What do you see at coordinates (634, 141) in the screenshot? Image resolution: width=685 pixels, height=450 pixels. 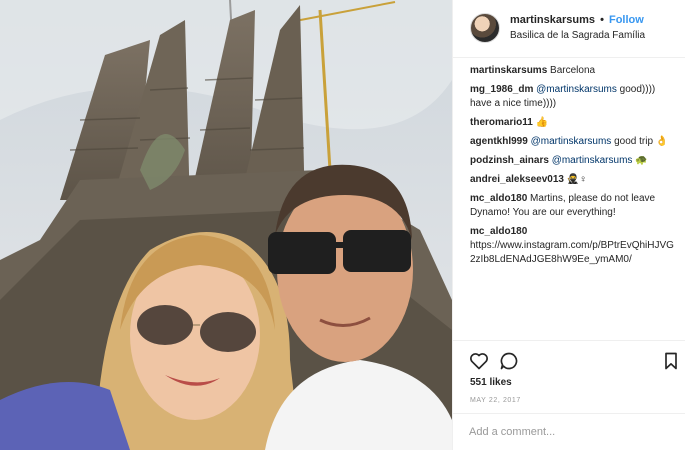 I see `comment-text: good trip` at bounding box center [634, 141].